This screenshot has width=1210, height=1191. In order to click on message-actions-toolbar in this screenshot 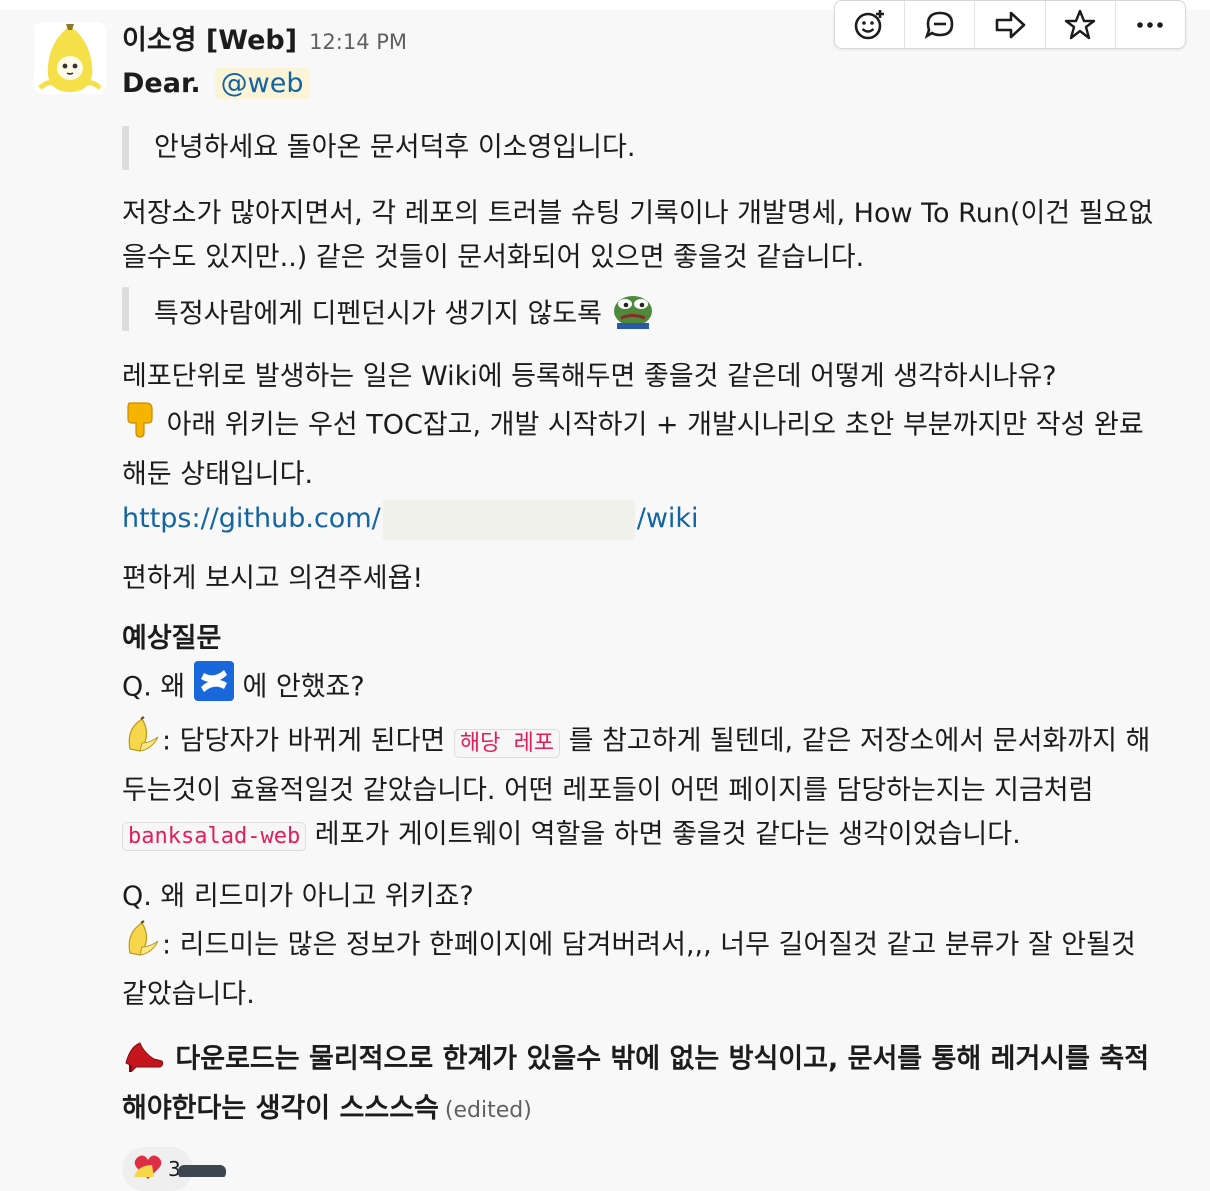, I will do `click(1010, 24)`.